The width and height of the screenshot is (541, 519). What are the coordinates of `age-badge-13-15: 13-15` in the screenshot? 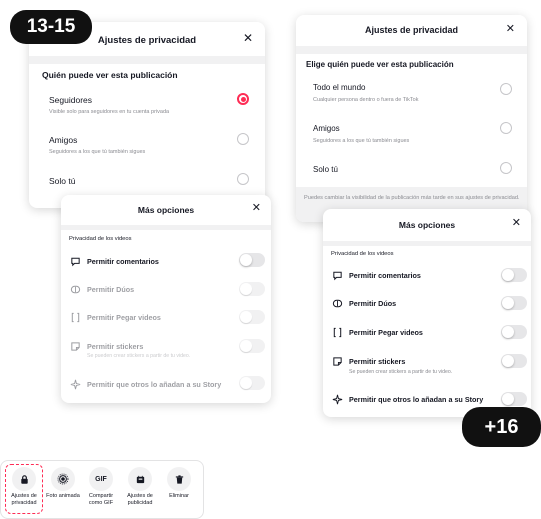 It's located at (51, 27).